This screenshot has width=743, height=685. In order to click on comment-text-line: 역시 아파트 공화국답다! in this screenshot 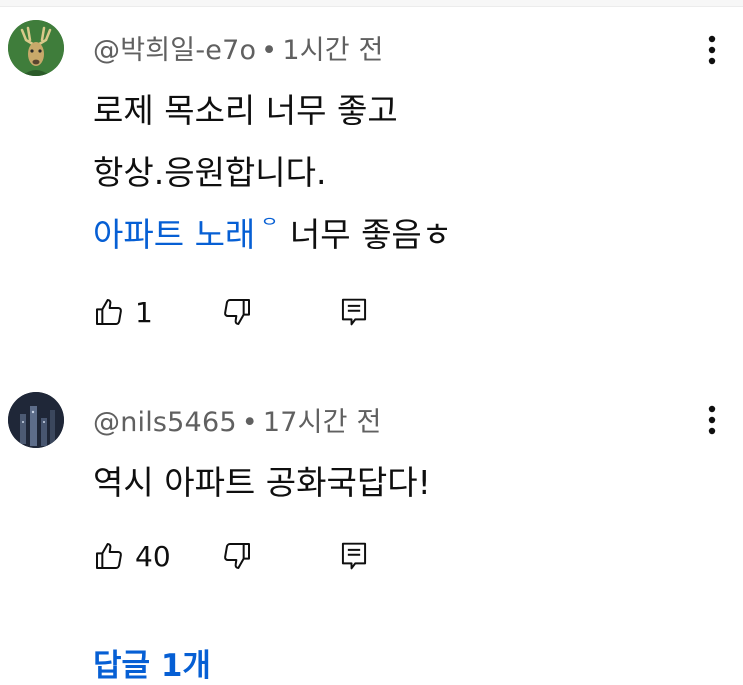, I will do `click(262, 482)`.